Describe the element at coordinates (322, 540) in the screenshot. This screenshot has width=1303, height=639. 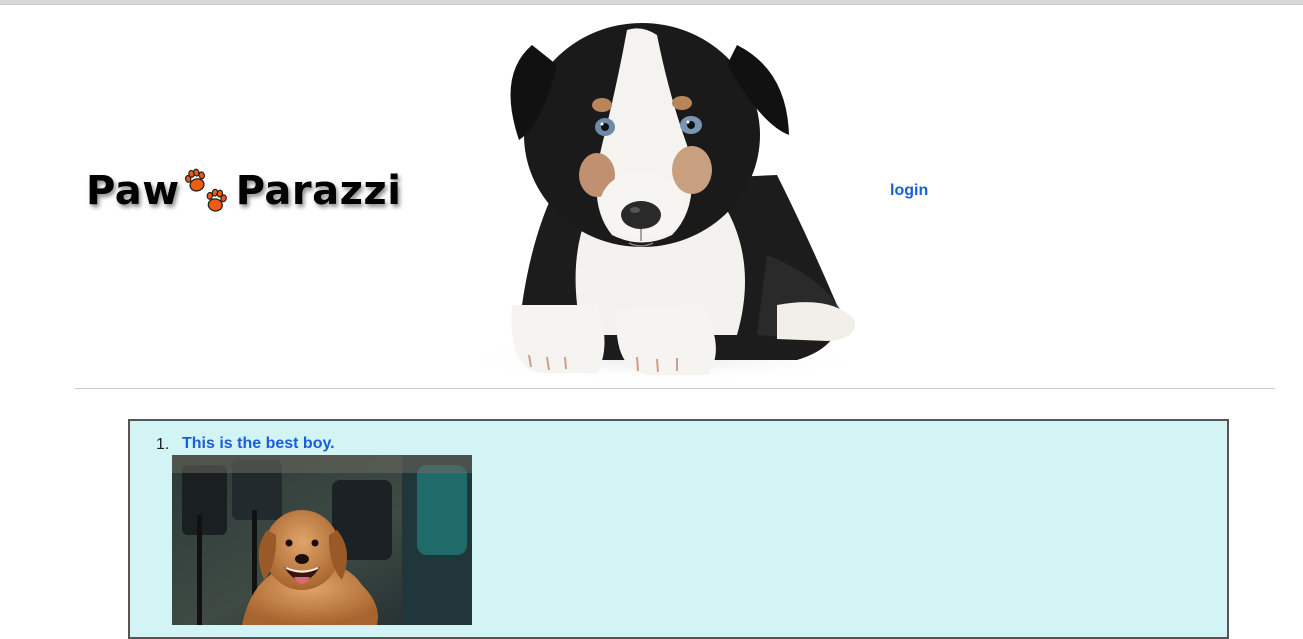
I see `post-photo` at that location.